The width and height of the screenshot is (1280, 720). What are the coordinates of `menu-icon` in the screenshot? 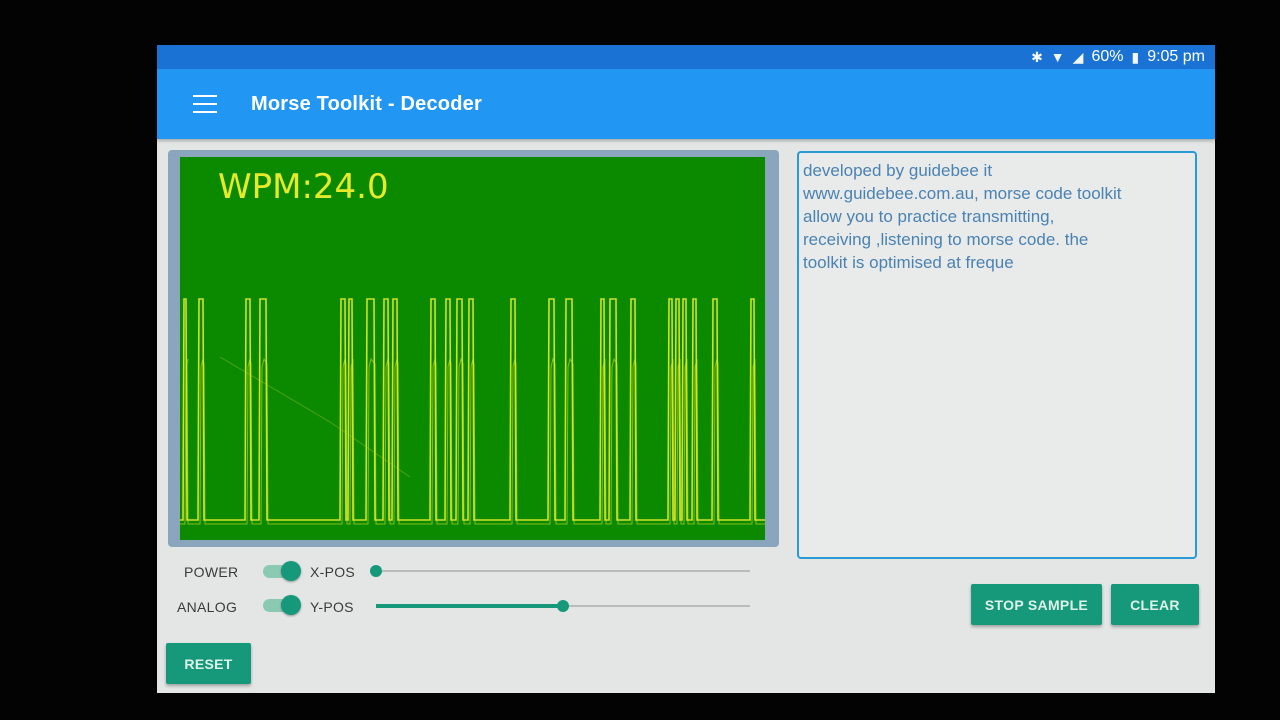 It's located at (205, 104).